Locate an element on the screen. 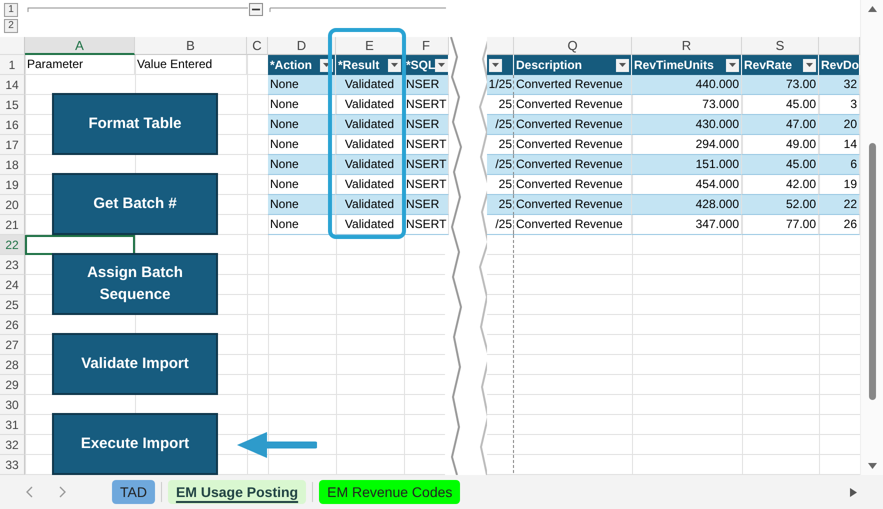 This screenshot has height=509, width=883. sheet-tab: EM Usage Posting is located at coordinates (237, 492).